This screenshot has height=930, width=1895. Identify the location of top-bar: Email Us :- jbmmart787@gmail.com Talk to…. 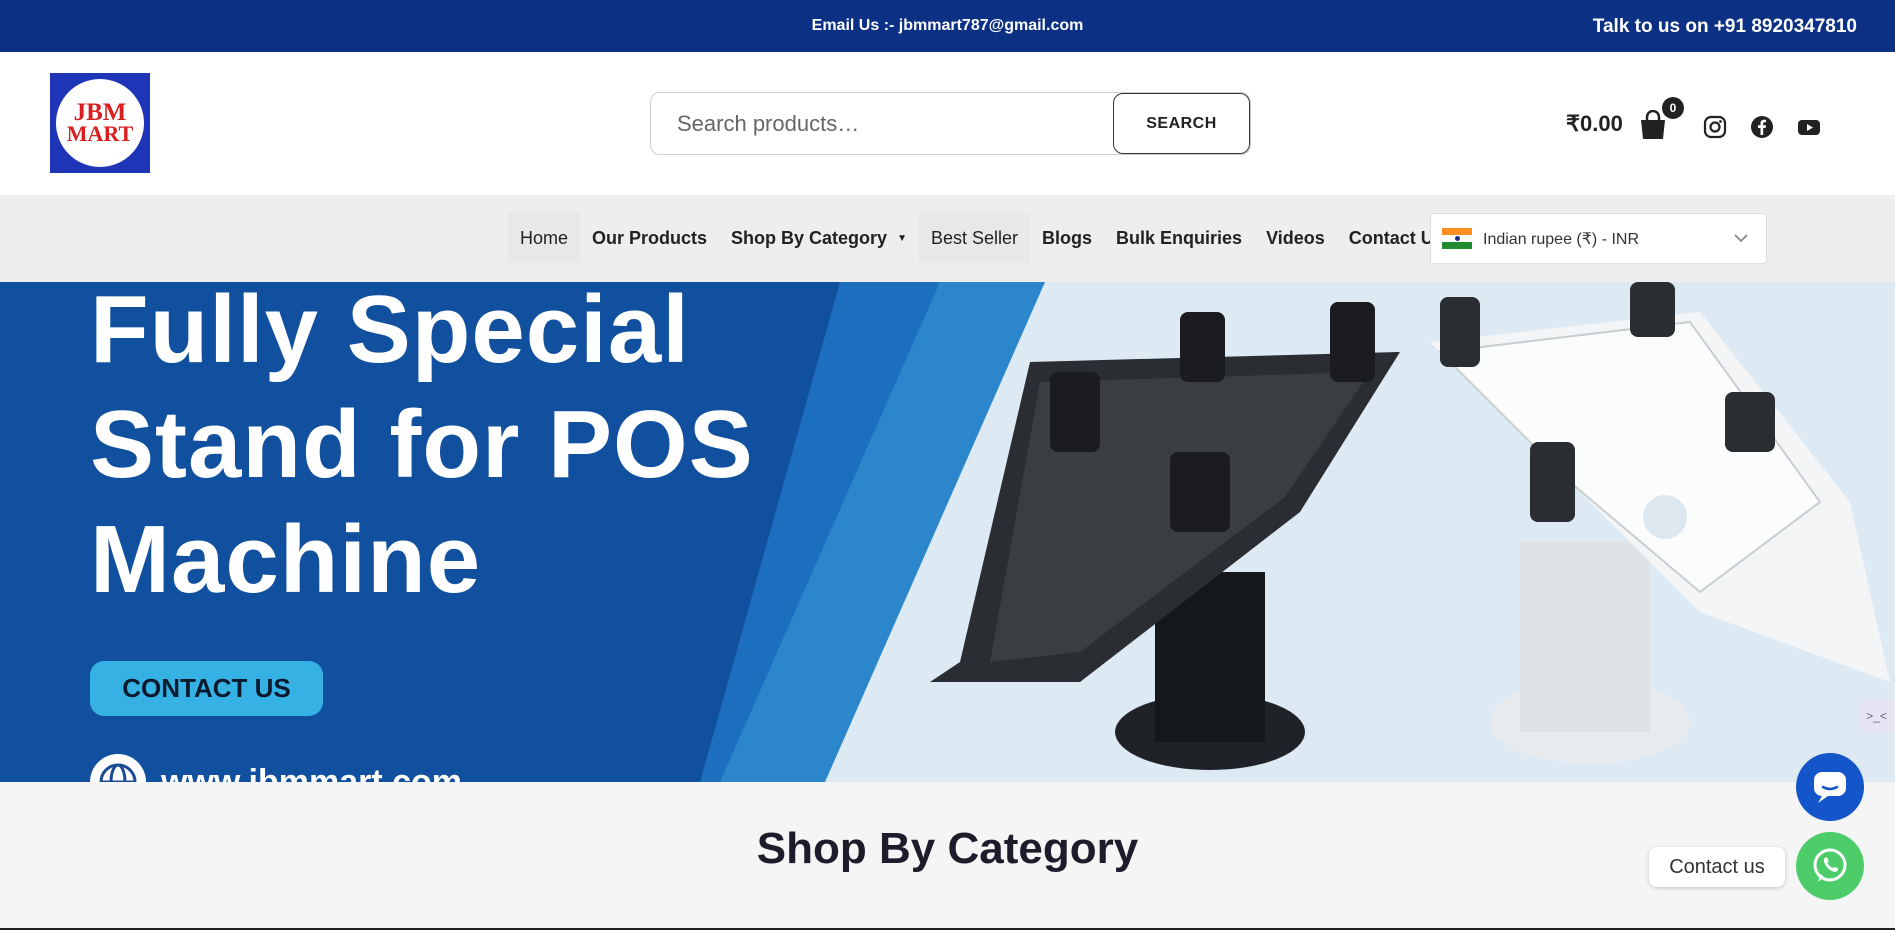
(947, 26).